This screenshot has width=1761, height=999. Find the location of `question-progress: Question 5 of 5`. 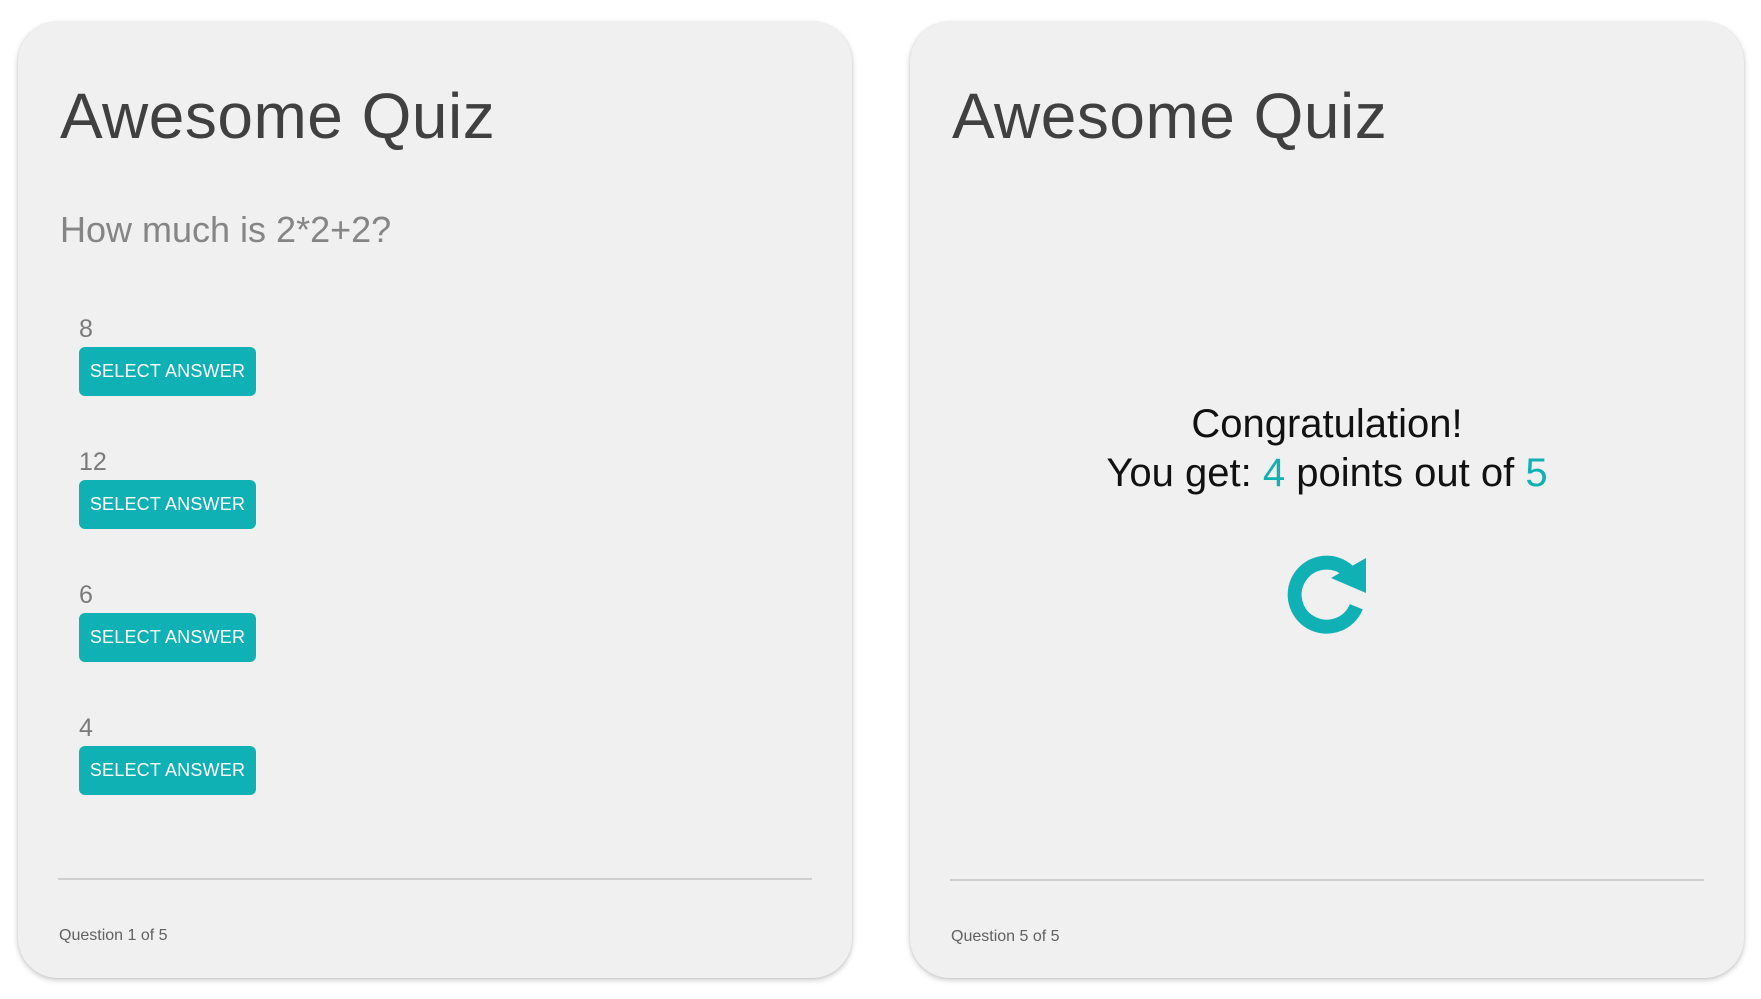

question-progress: Question 5 of 5 is located at coordinates (1005, 936).